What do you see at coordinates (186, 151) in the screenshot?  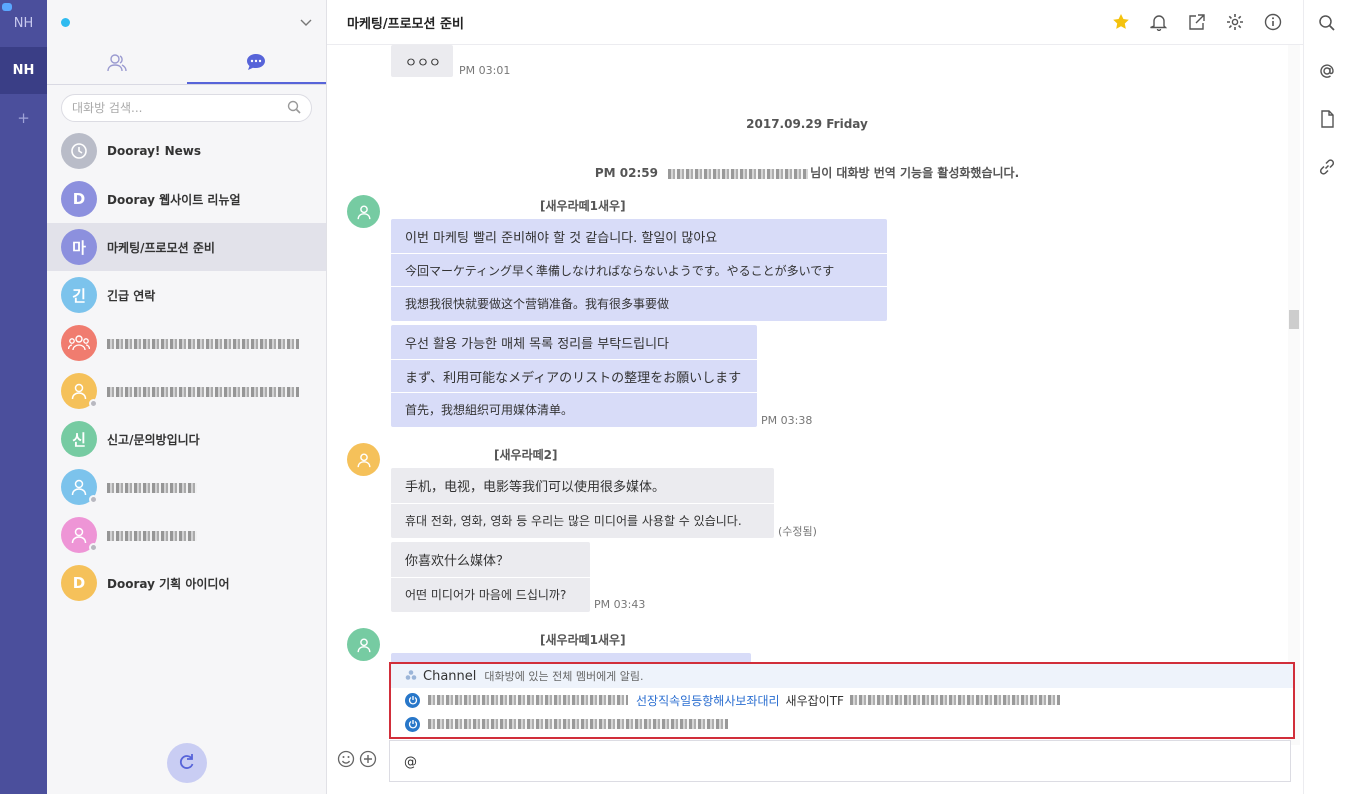 I see `room-item-dooray-news: Dooray! News` at bounding box center [186, 151].